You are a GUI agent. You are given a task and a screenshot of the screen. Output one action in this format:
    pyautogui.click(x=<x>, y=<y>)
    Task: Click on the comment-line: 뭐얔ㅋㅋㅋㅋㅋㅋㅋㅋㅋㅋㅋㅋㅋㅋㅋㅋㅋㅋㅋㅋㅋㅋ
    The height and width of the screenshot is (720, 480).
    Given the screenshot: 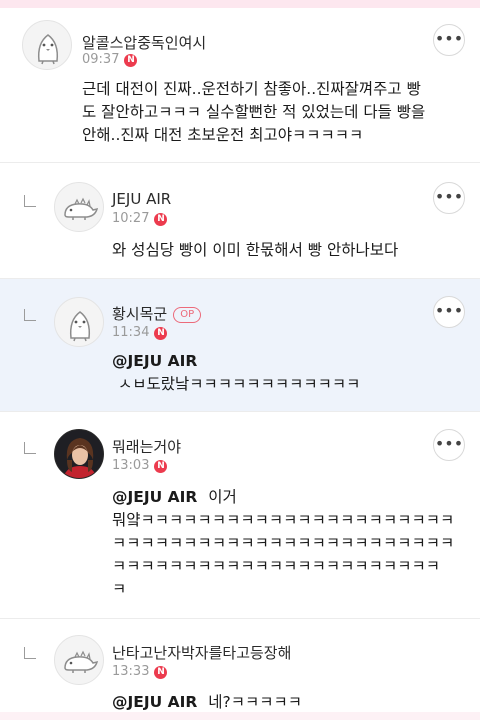 What is the action you would take?
    pyautogui.click(x=283, y=520)
    